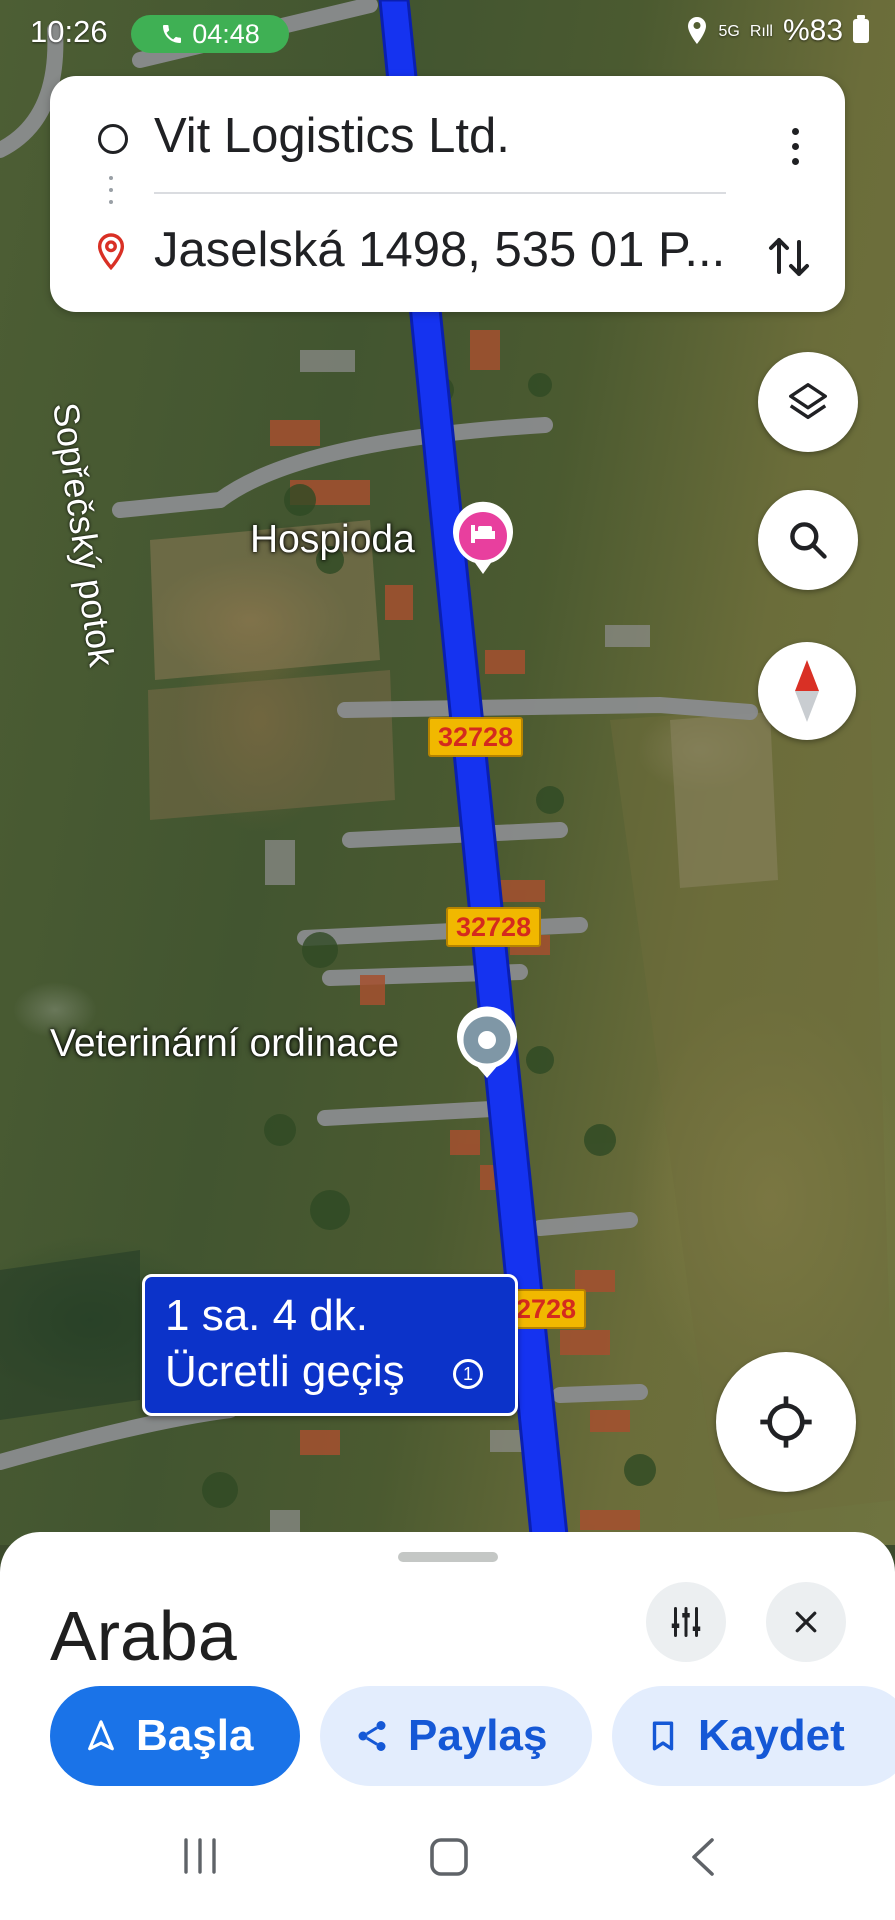 Image resolution: width=895 pixels, height=1920 pixels. I want to click on bookmark-icon, so click(663, 1736).